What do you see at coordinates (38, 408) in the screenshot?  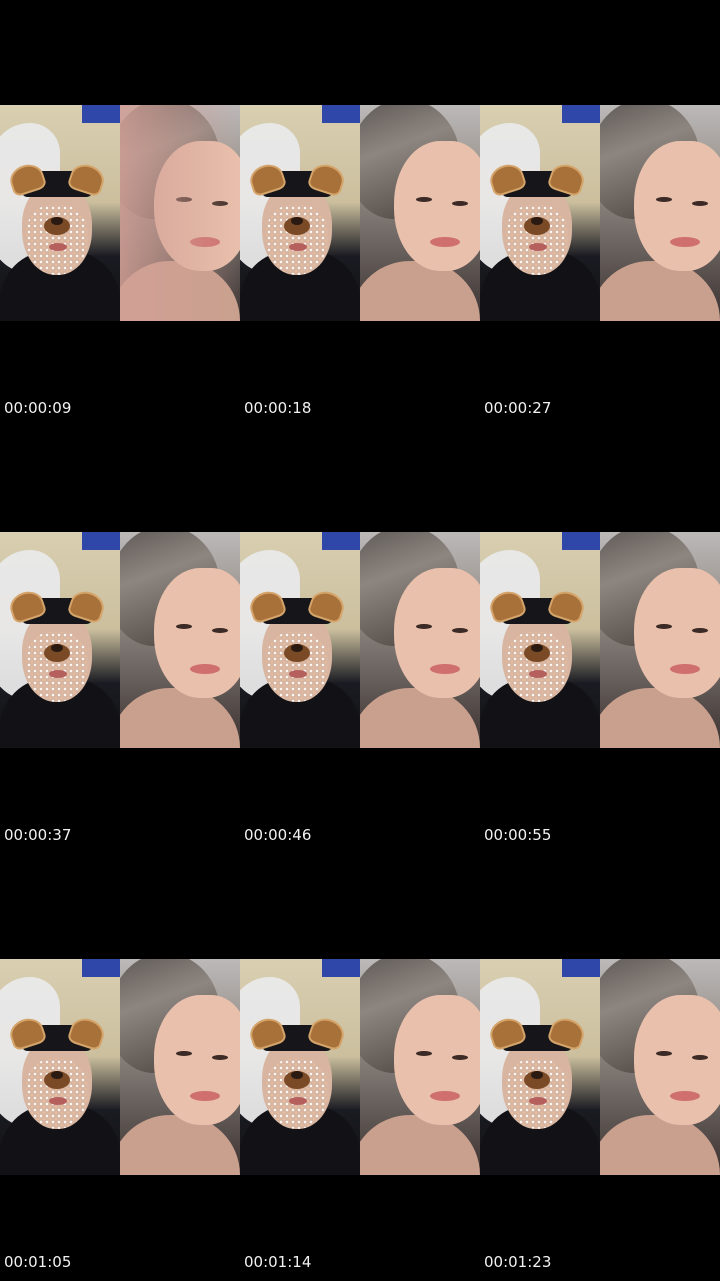 I see `frame-timestamp: 00:00:09` at bounding box center [38, 408].